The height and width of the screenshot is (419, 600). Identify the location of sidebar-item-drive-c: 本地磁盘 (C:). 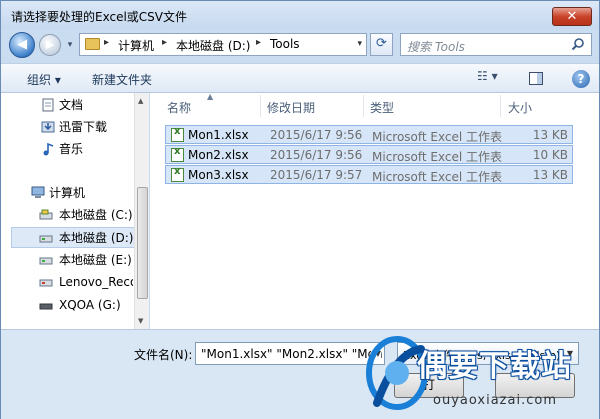
(96, 215).